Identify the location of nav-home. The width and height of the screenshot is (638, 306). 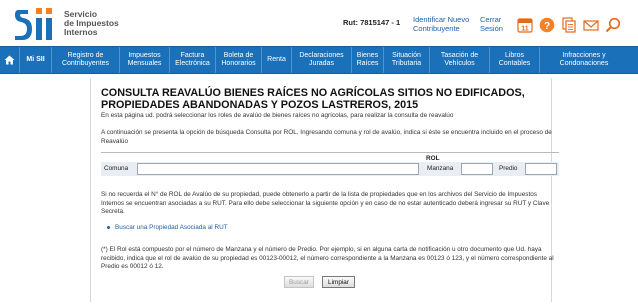
(10, 60).